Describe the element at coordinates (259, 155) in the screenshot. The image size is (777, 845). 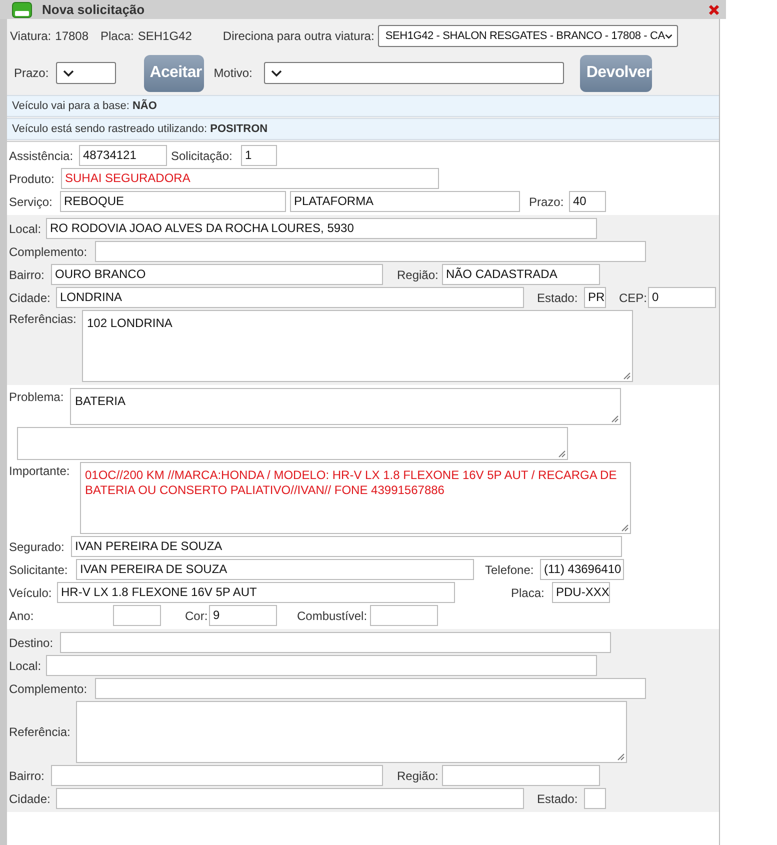
I see `text-field: 1` at that location.